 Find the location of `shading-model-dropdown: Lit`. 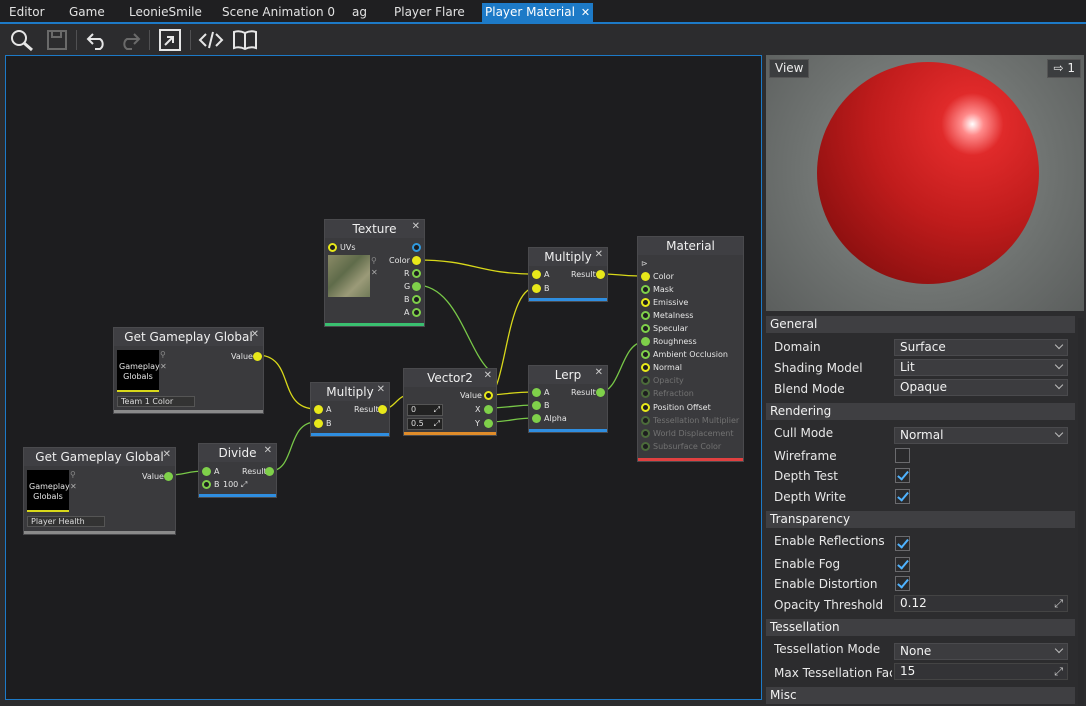

shading-model-dropdown: Lit is located at coordinates (981, 367).